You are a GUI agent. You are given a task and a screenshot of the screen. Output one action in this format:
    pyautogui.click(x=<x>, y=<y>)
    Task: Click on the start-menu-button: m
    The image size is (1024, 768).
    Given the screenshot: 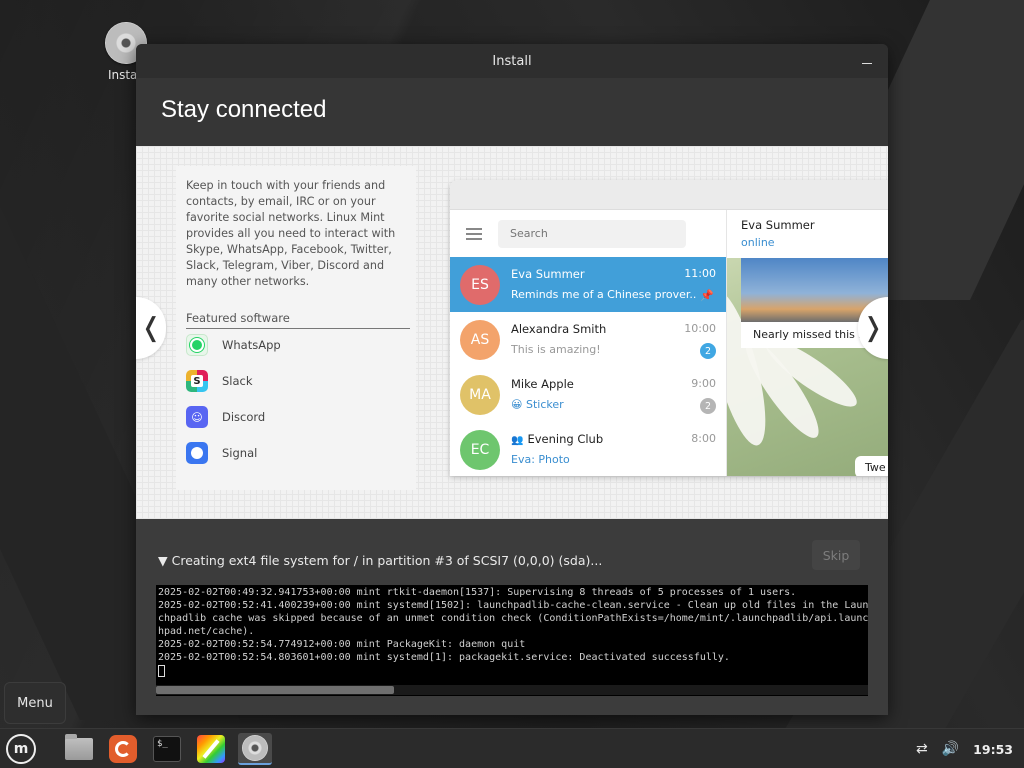 What is the action you would take?
    pyautogui.click(x=21, y=749)
    